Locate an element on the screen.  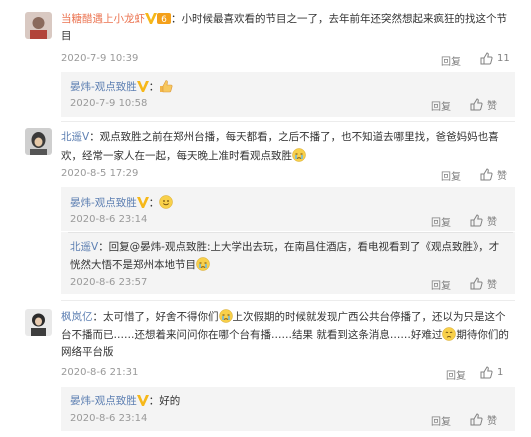
like-button: 11 is located at coordinates (495, 58).